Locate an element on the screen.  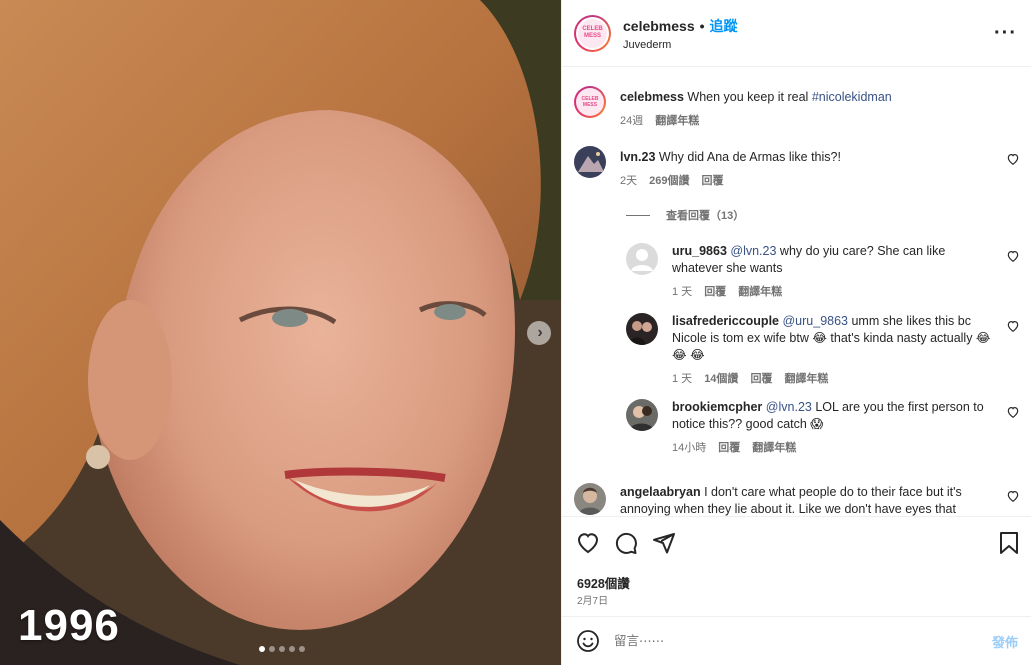
emoji-icon is located at coordinates (588, 641).